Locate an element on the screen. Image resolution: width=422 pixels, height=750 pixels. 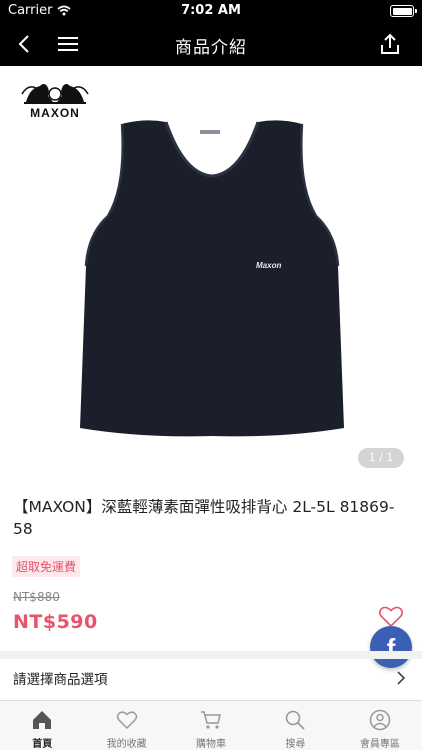
tab-label: 購物車 is located at coordinates (211, 744).